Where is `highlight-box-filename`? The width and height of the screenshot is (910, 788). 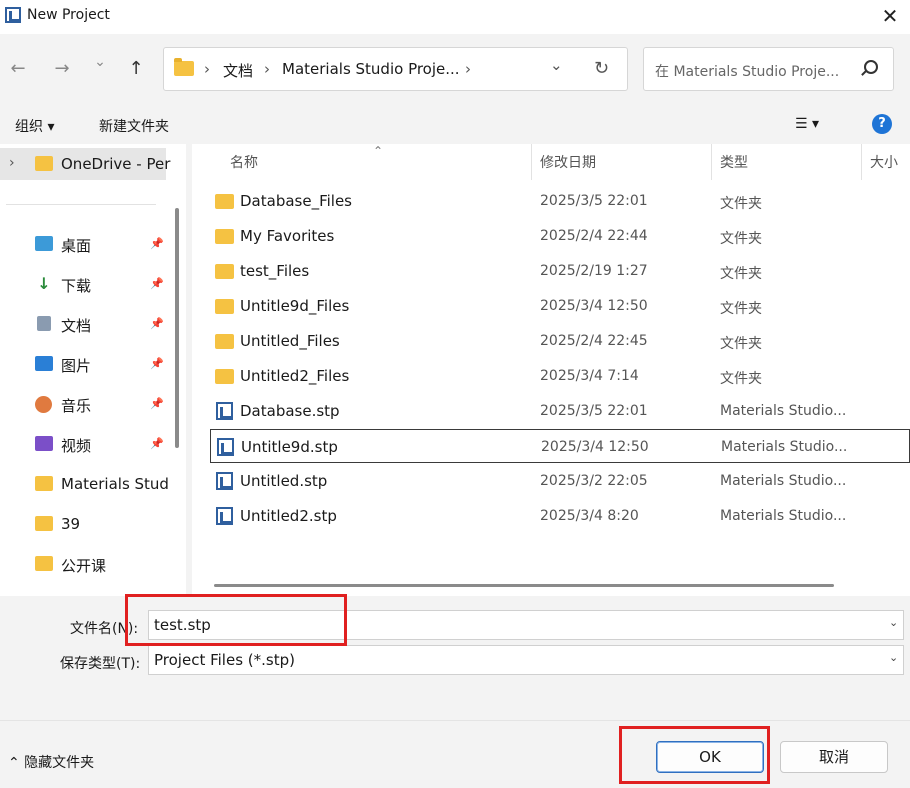 highlight-box-filename is located at coordinates (236, 620).